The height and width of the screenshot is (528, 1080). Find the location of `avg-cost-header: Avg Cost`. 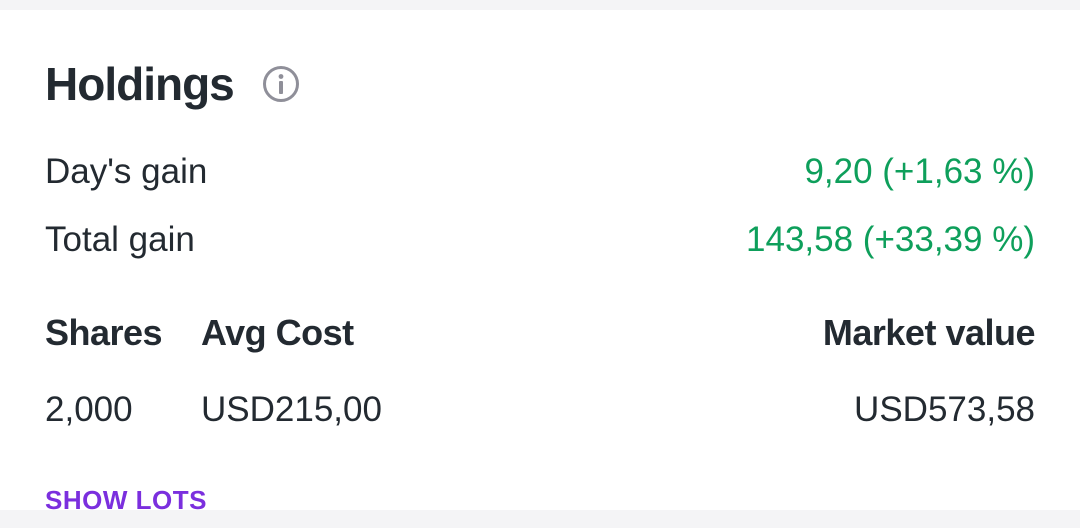

avg-cost-header: Avg Cost is located at coordinates (277, 332).